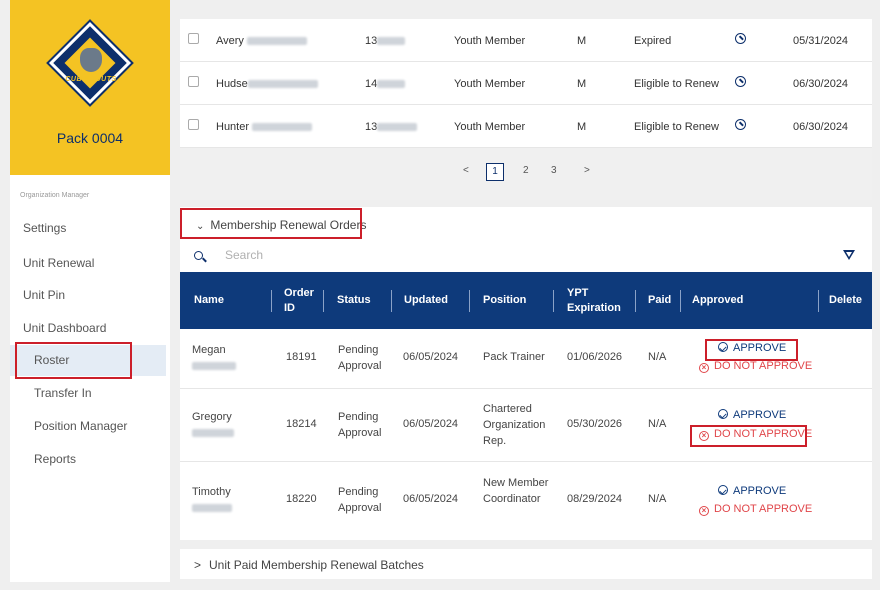  Describe the element at coordinates (301, 357) in the screenshot. I see `order-id: 18191` at that location.